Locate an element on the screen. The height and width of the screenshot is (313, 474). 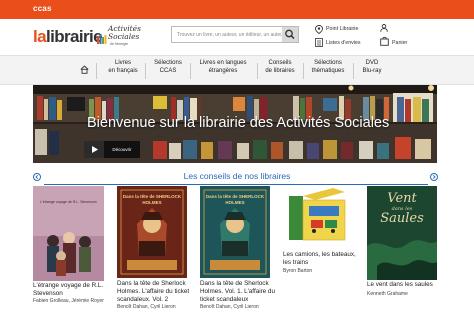
search-icon is located at coordinates (290, 34).